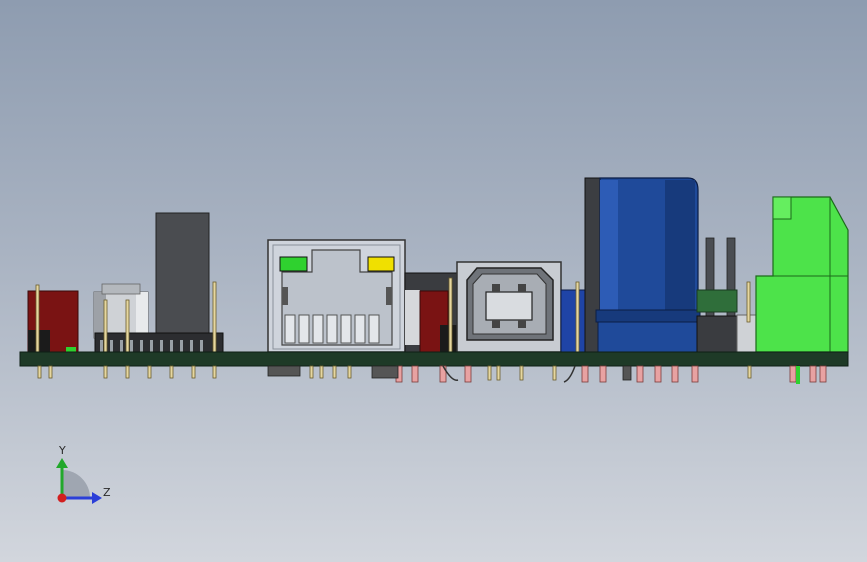 Image resolution: width=867 pixels, height=562 pixels. Describe the element at coordinates (642, 265) in the screenshot. I see `large-capacitor` at that location.